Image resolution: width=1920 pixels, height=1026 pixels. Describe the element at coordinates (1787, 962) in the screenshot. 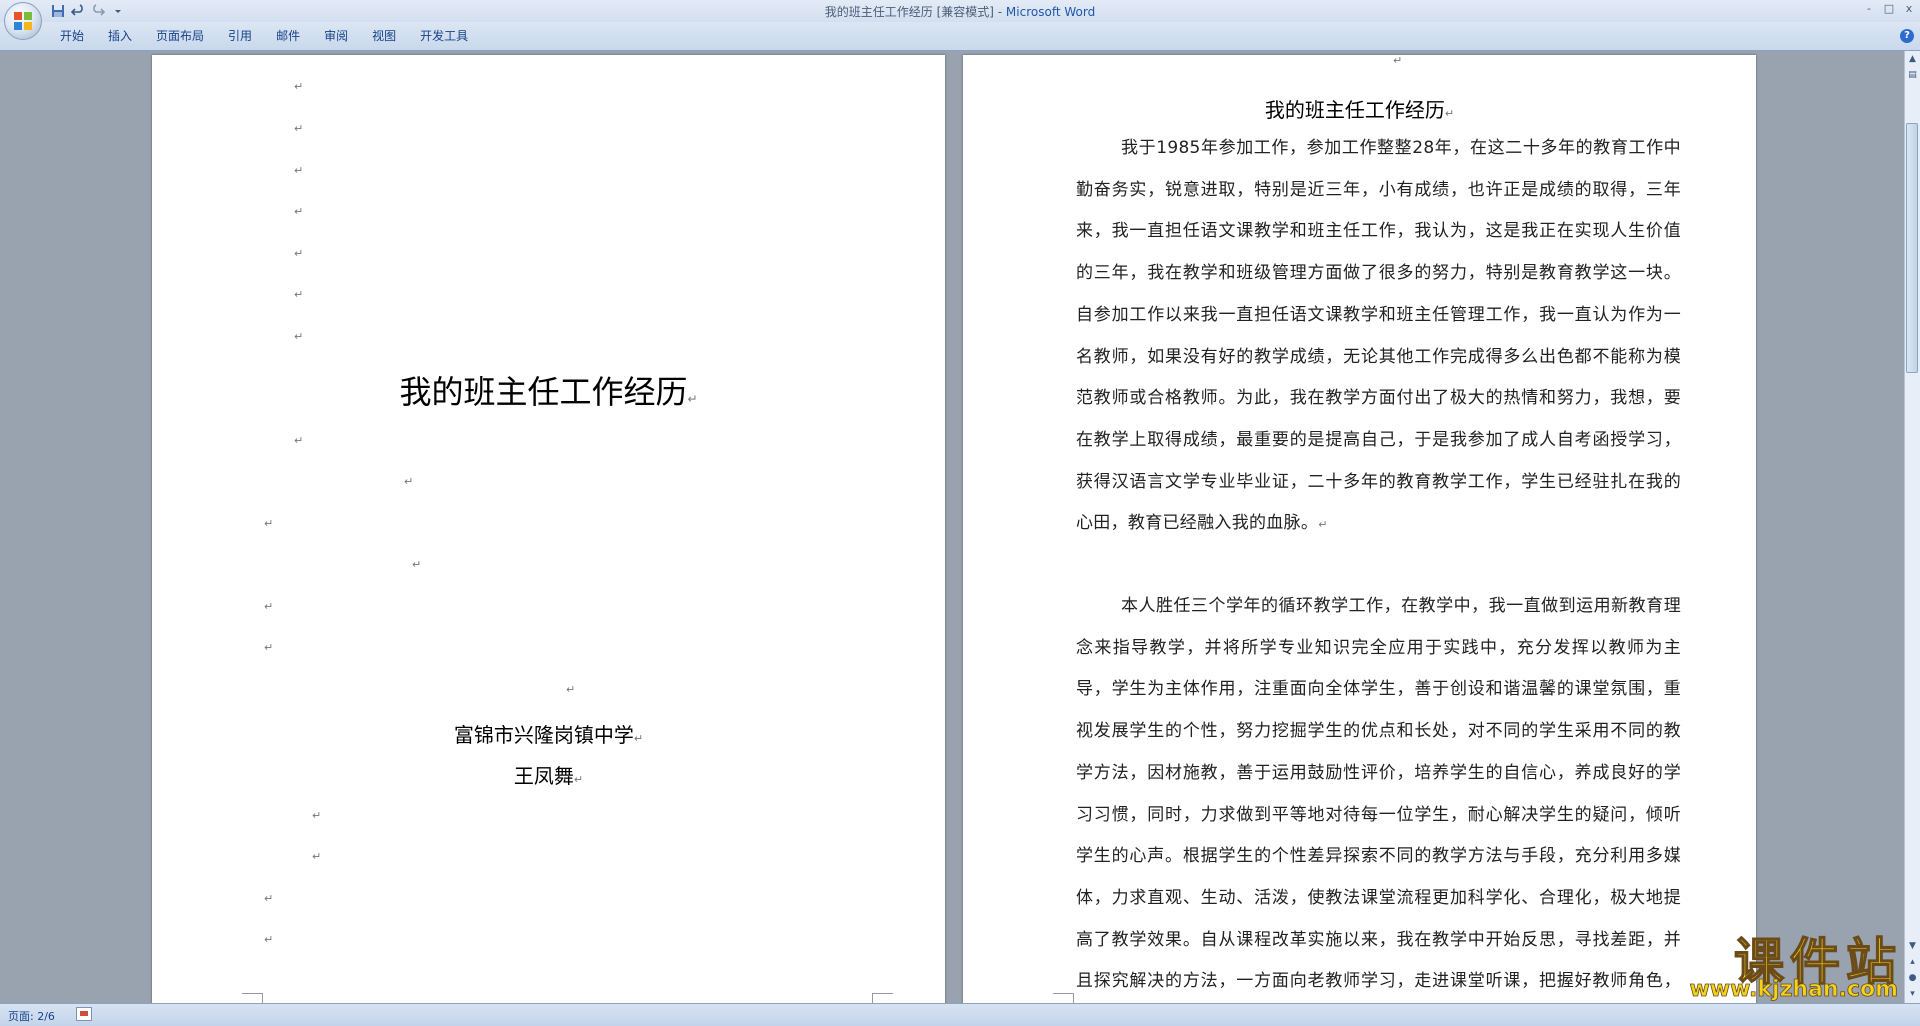

I see `watermark-logo: 课件站 www.kjzhan.com` at that location.